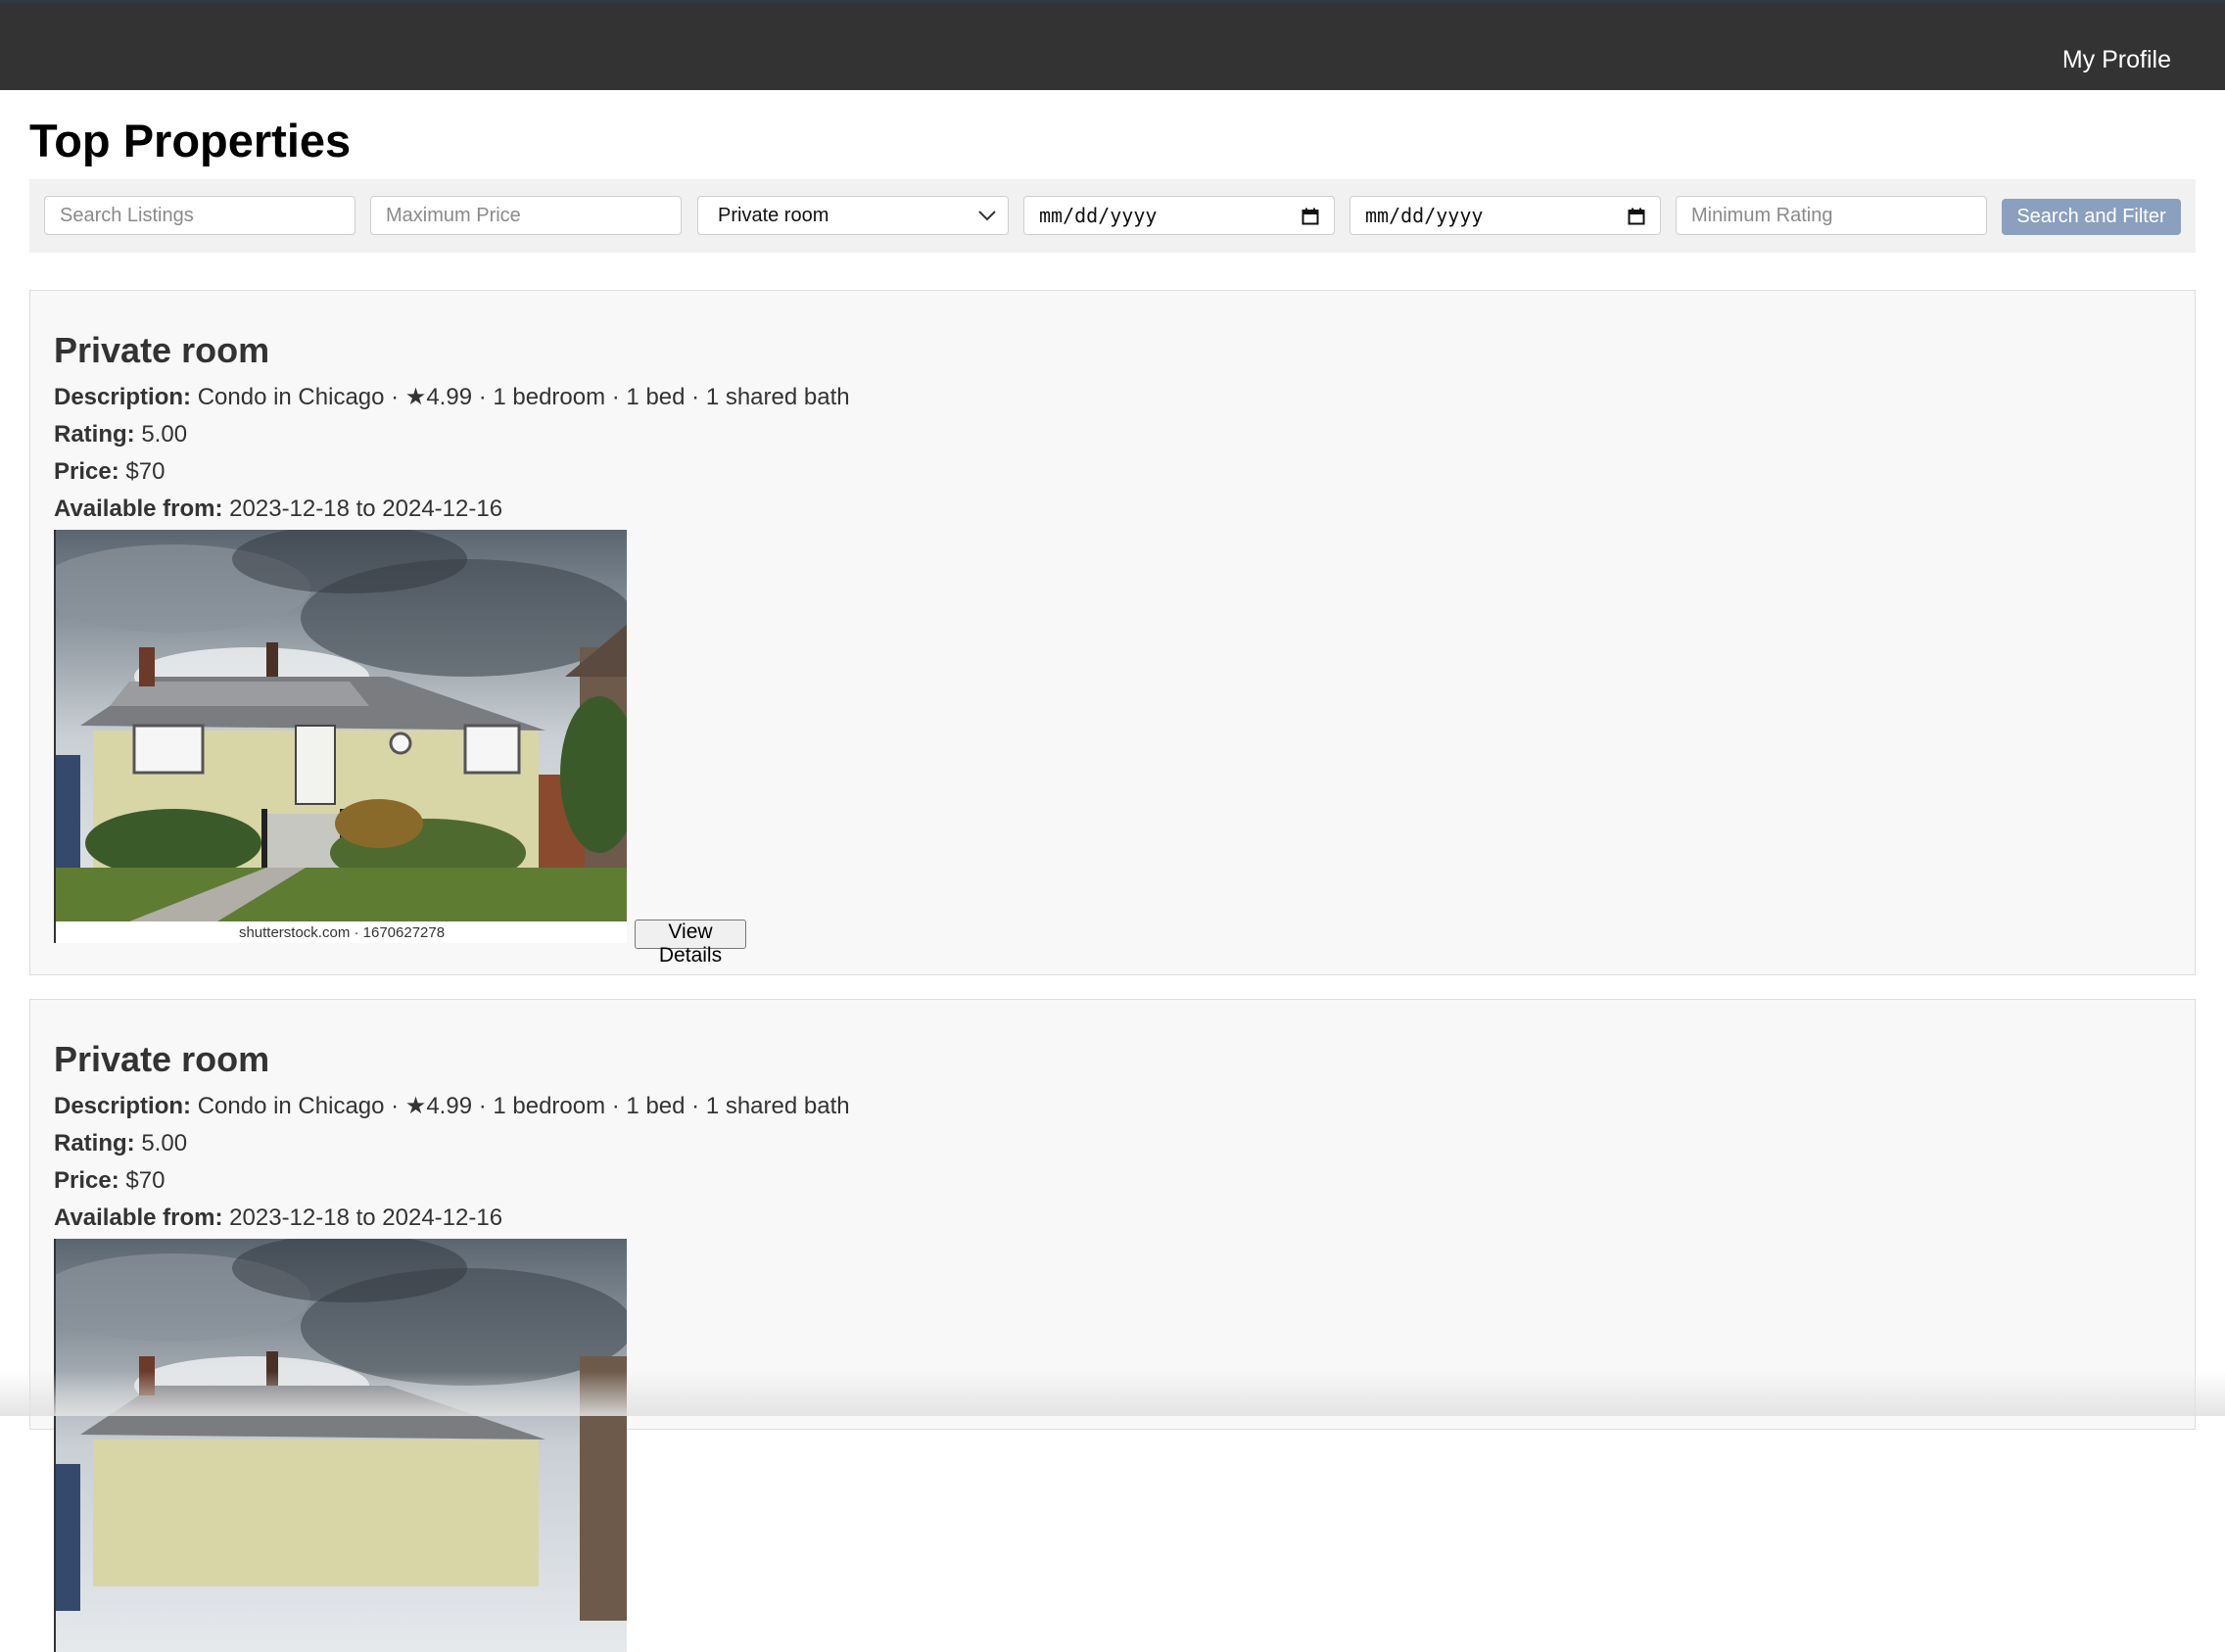  I want to click on top-nav-bar: My Profile, so click(1112, 45).